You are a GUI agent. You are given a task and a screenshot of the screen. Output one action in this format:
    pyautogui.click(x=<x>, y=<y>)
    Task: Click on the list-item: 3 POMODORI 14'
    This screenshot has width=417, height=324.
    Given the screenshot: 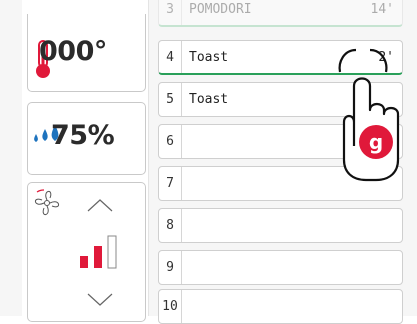 What is the action you would take?
    pyautogui.click(x=280, y=13)
    